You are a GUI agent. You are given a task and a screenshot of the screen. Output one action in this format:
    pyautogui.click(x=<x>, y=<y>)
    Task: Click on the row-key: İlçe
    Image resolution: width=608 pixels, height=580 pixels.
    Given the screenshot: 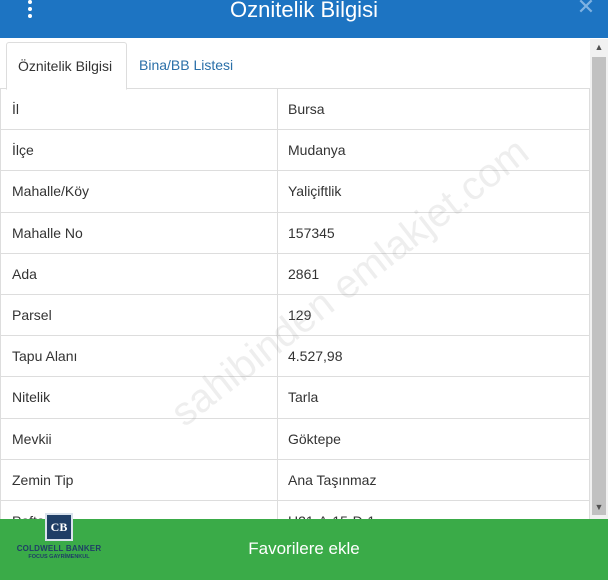 What is the action you would take?
    pyautogui.click(x=139, y=150)
    